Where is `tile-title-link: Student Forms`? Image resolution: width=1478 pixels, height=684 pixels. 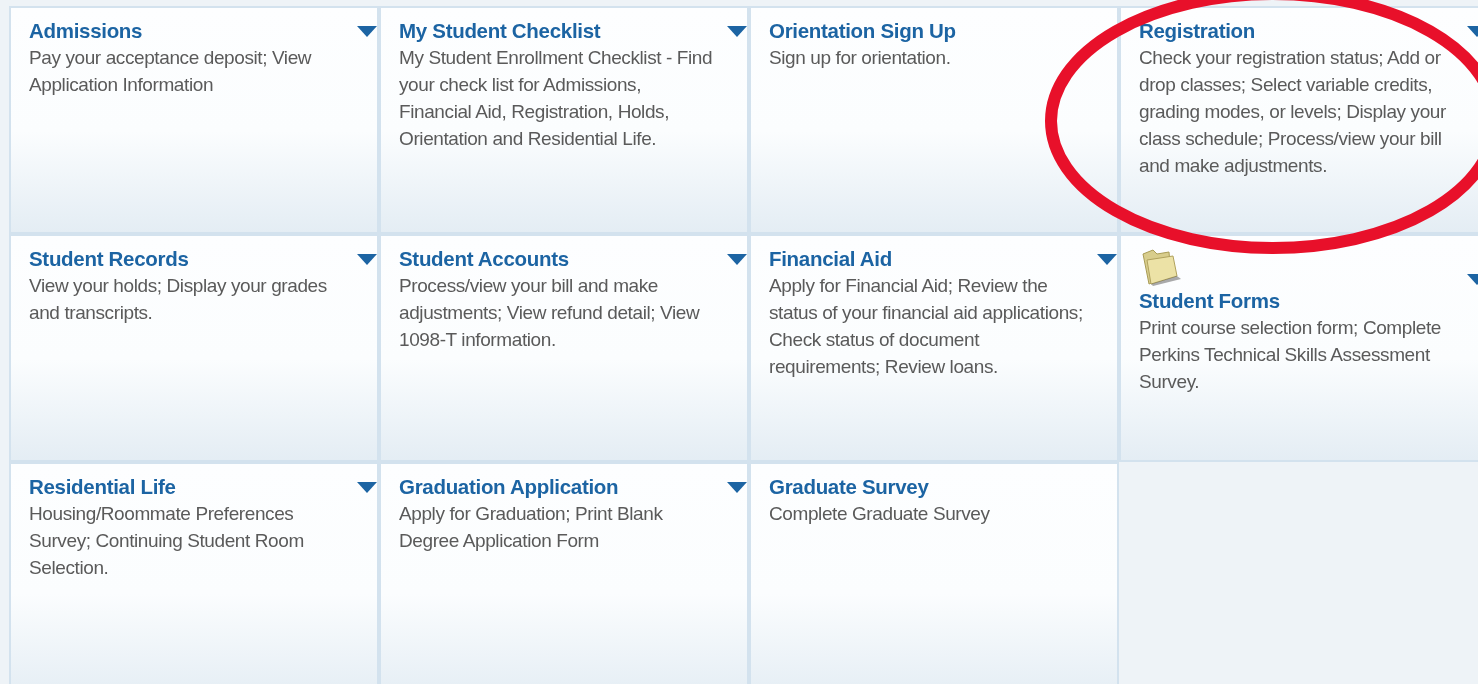 tile-title-link: Student Forms is located at coordinates (1209, 301).